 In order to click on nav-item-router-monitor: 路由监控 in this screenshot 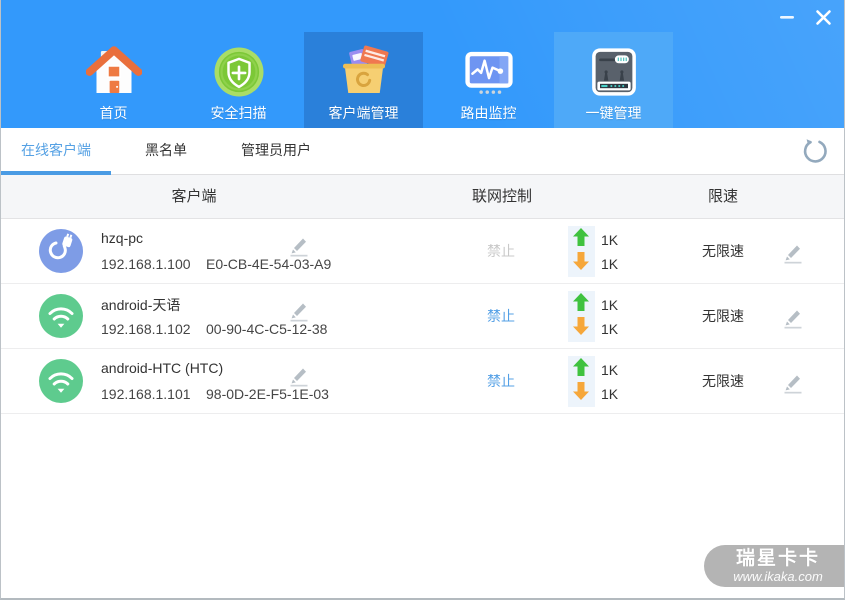, I will do `click(488, 80)`.